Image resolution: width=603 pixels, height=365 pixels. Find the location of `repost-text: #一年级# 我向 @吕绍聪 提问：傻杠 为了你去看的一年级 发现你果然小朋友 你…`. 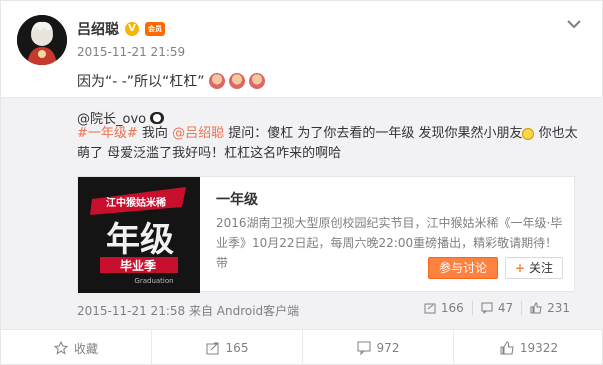

repost-text: #一年级# 我向 @吕绍聪 提问：傻杠 为了你去看的一年级 发现你果然小朋友 你… is located at coordinates (332, 144).